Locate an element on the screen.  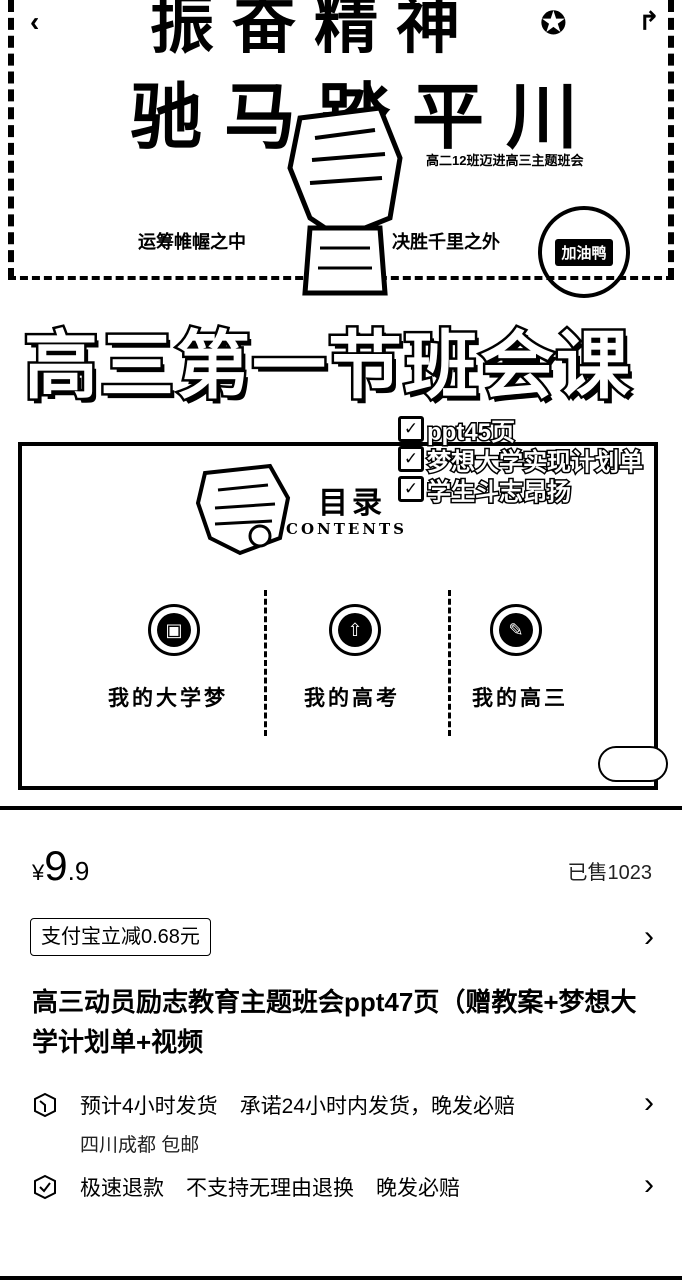
refund-row: 极速退款 不支持无理由退换 晚发必赔 › is located at coordinates (343, 1188).